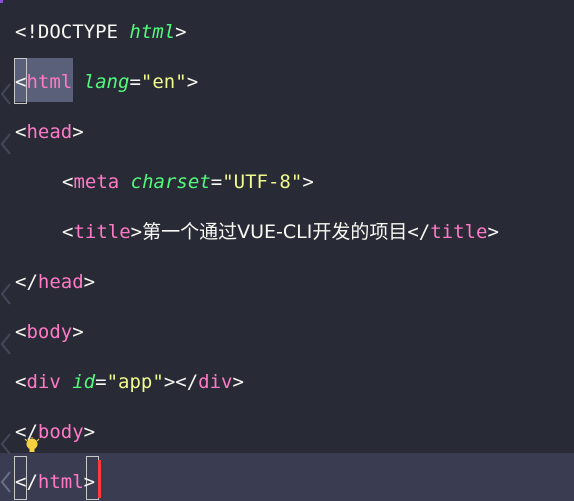  Describe the element at coordinates (170, 182) in the screenshot. I see `code-token: charset` at that location.